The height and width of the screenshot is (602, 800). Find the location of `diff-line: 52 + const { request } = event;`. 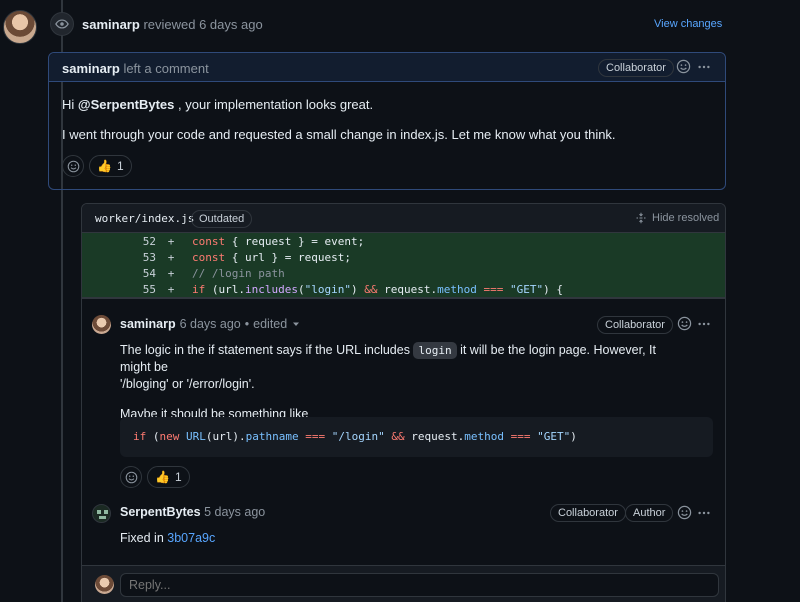

diff-line: 52 + const { request } = event; is located at coordinates (253, 241).